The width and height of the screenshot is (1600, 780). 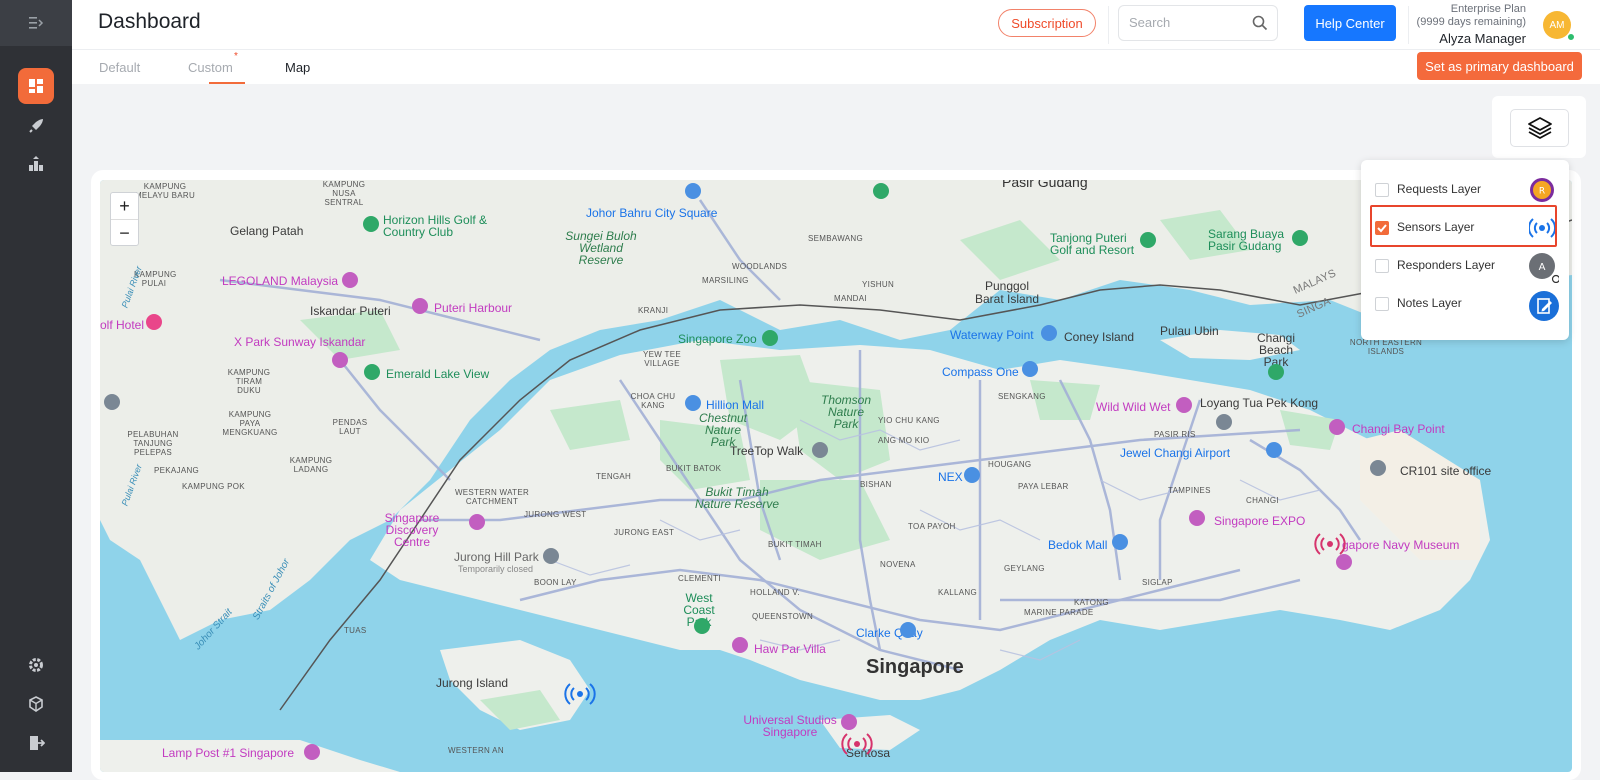 I want to click on plan-name: Enterprise Plan, so click(x=1488, y=9).